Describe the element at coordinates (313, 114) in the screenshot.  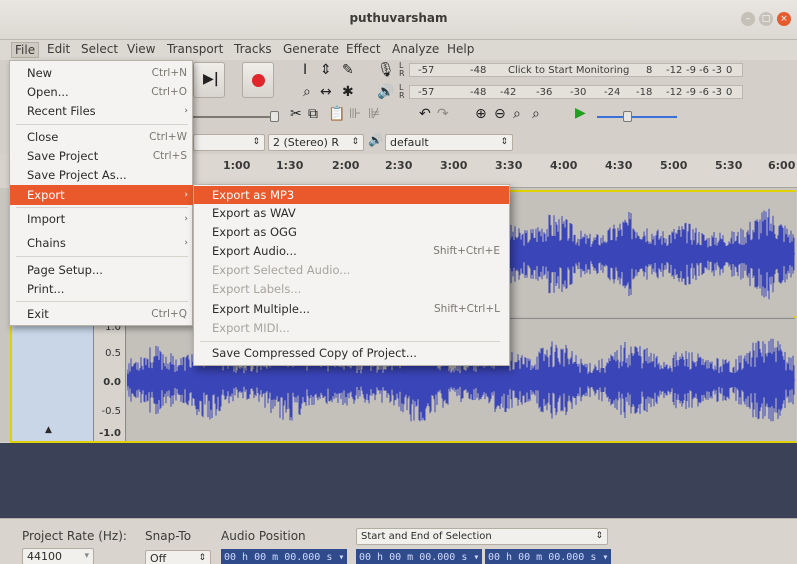
I see `copy-icon: ⧉` at that location.